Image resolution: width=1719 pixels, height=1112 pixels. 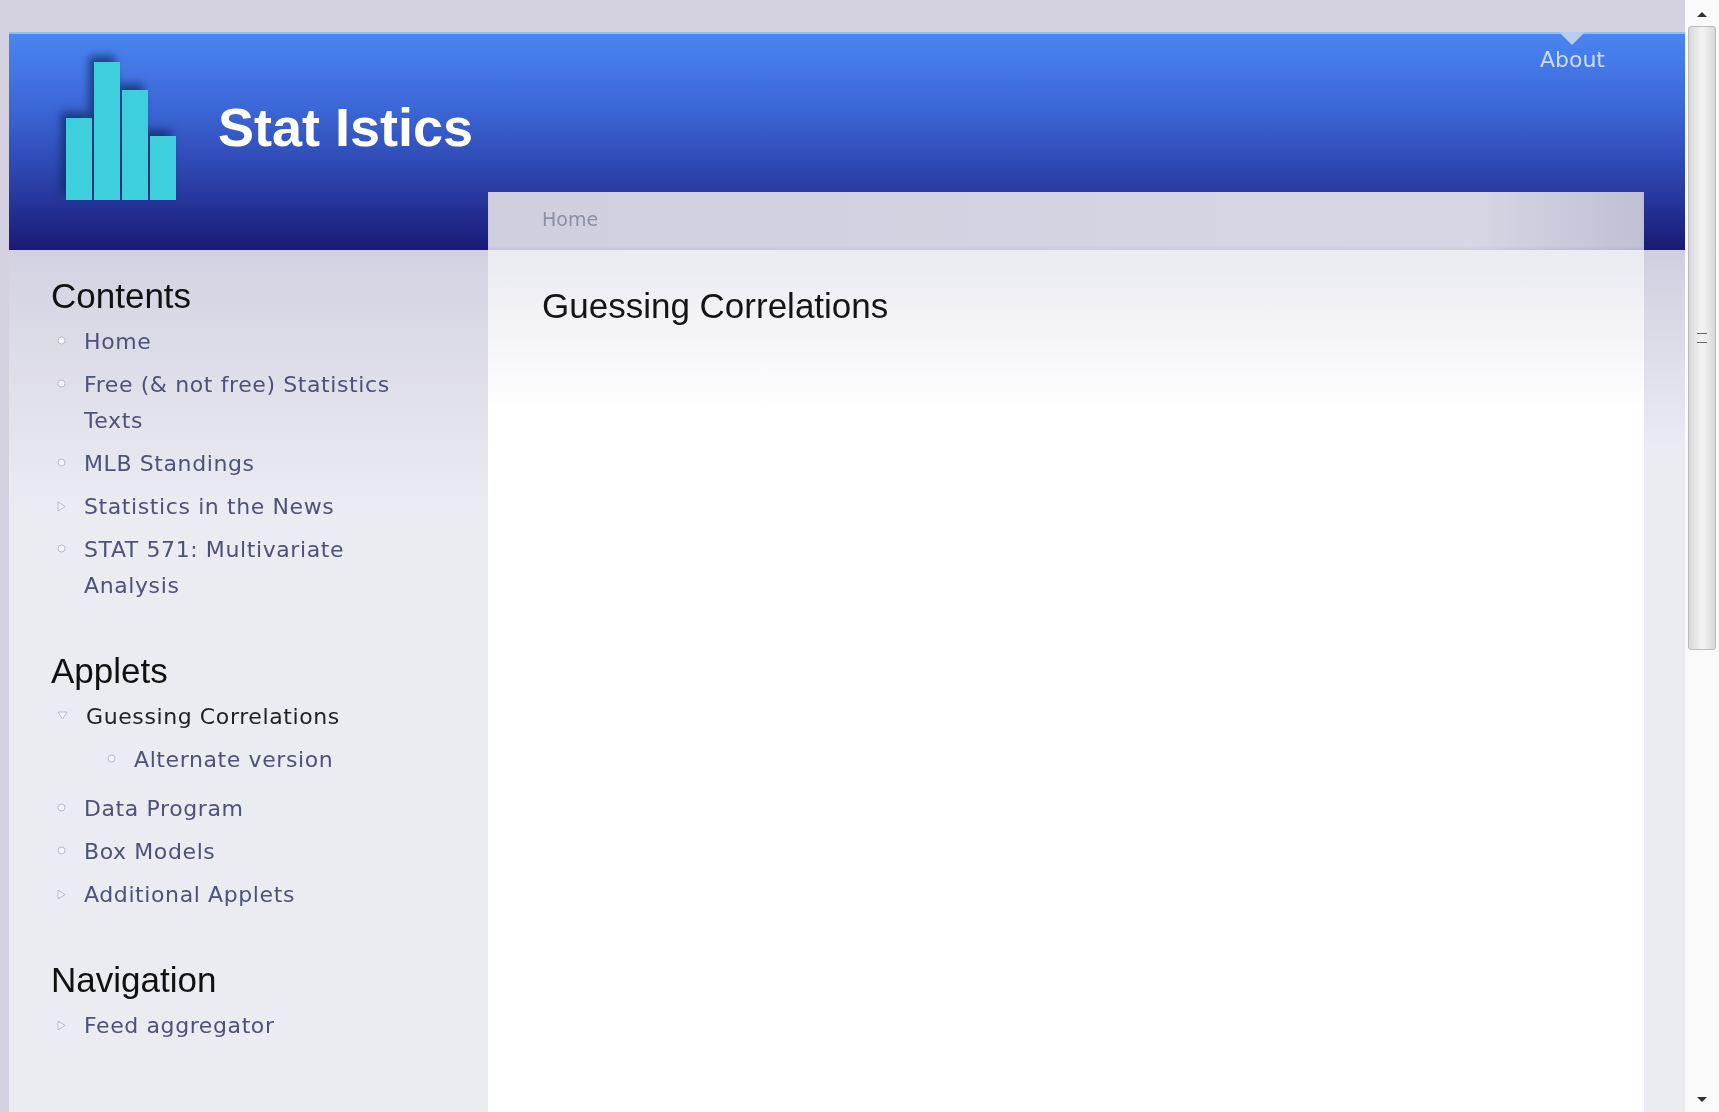 I want to click on section-heading: Applets, so click(x=110, y=671).